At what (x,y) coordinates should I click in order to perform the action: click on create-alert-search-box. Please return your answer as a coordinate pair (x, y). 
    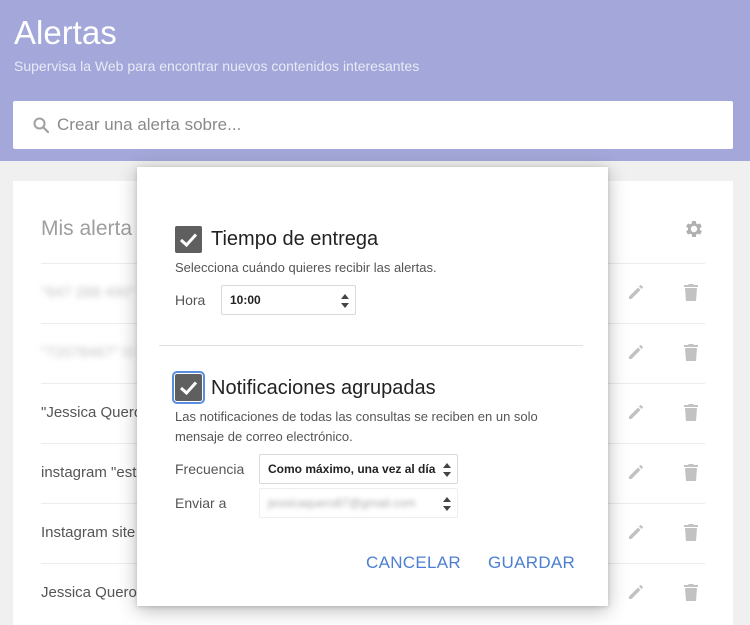
    Looking at the image, I should click on (373, 125).